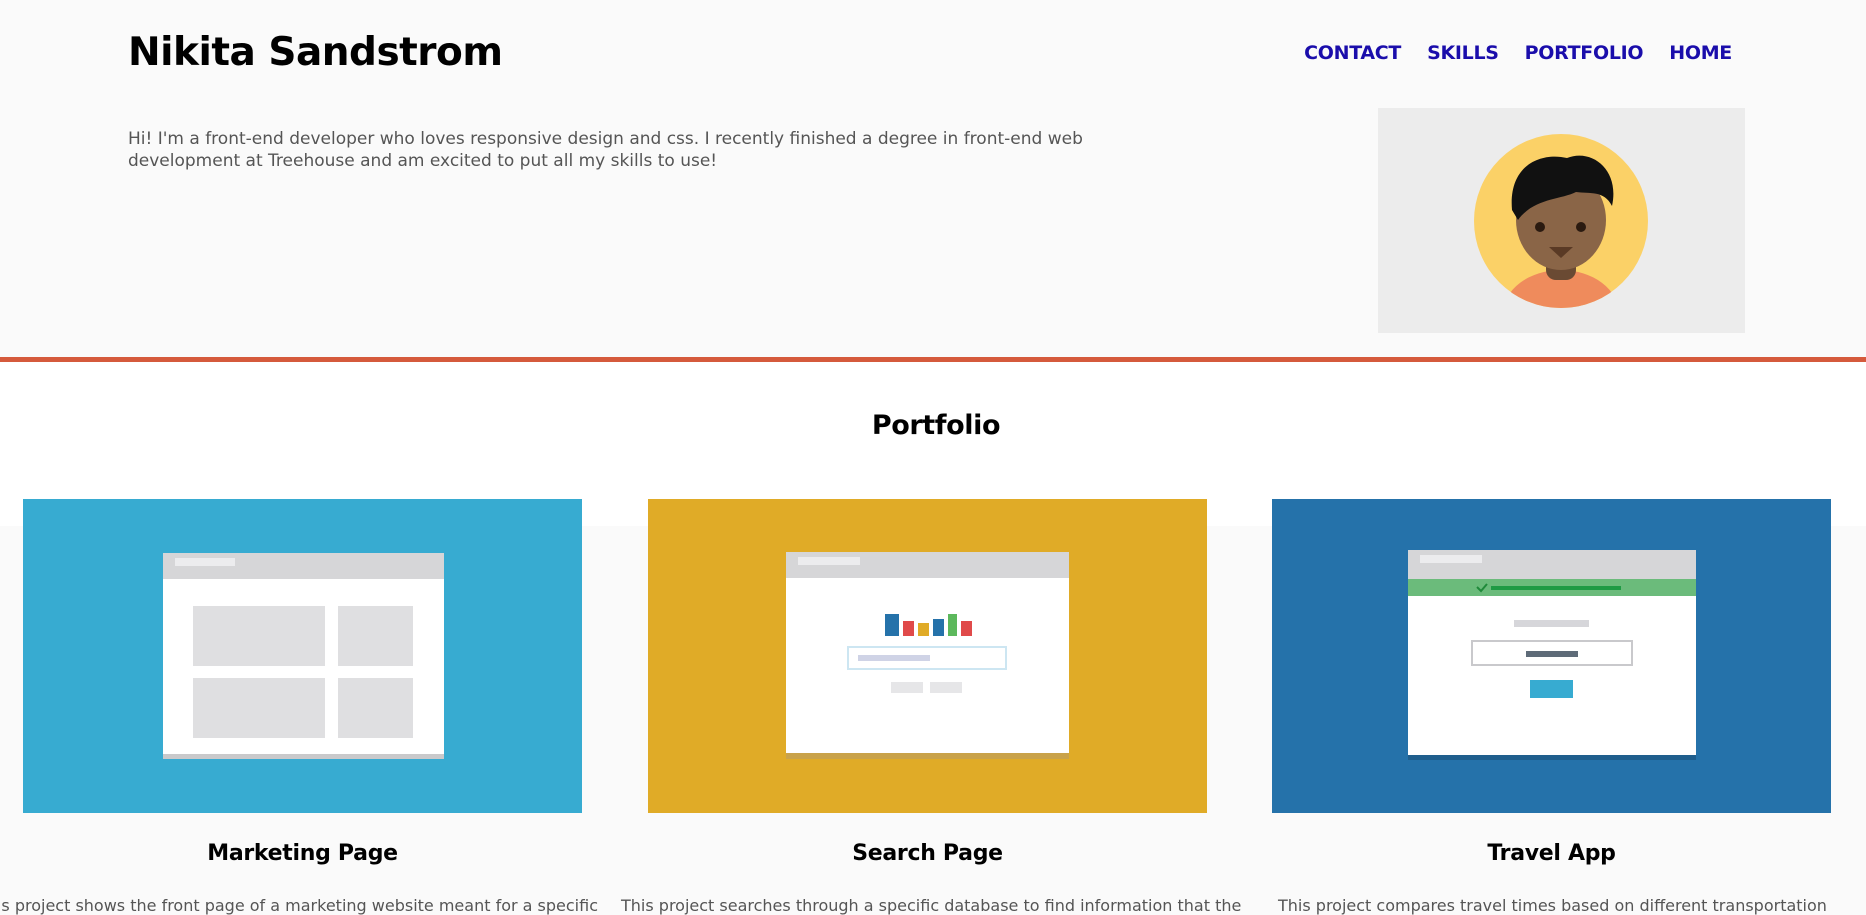 The image size is (1866, 915). I want to click on portfolio-title: Portfolio, so click(936, 425).